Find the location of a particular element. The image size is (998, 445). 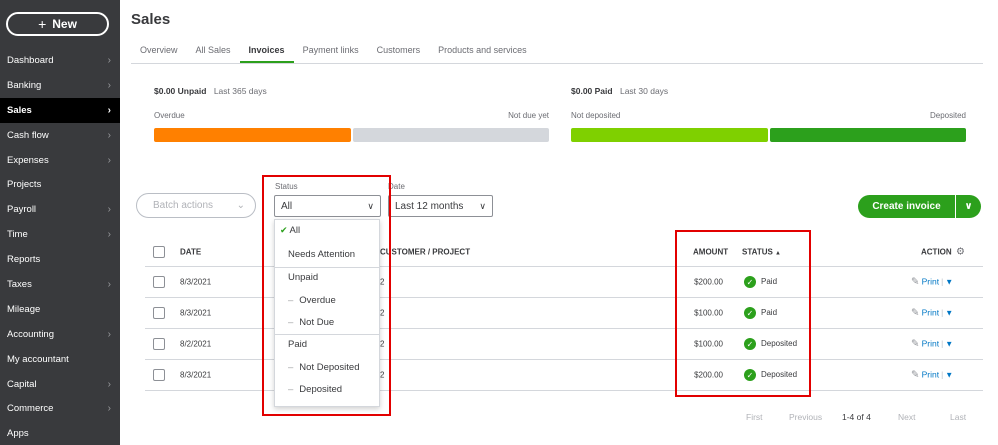

date-column-header: DATE is located at coordinates (190, 251).